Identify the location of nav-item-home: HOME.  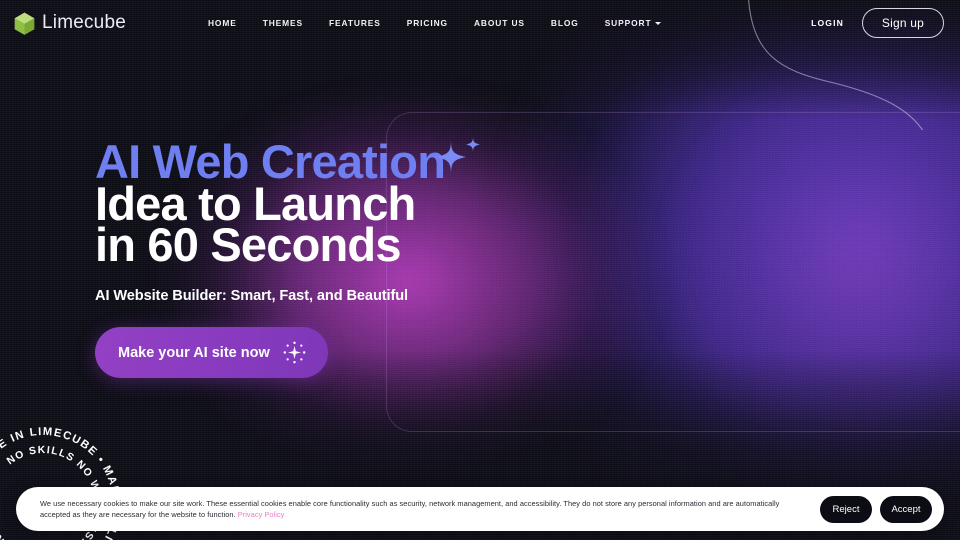
(222, 23).